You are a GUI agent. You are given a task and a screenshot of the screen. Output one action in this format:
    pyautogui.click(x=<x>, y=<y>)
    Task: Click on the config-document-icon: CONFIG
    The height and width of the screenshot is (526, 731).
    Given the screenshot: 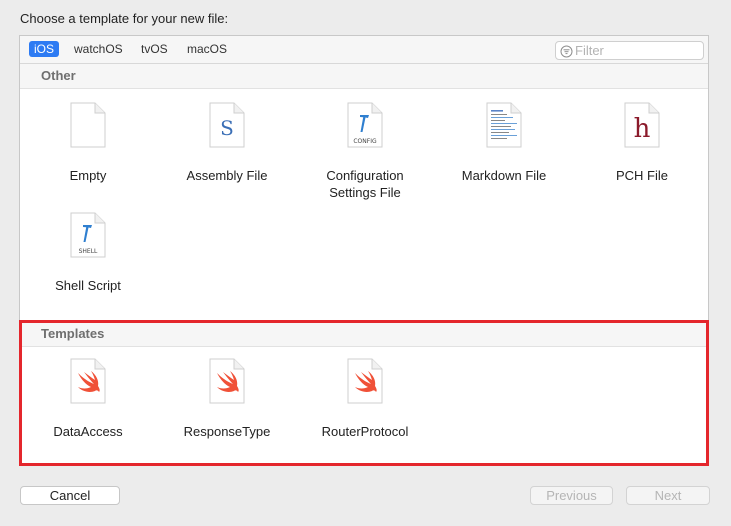 What is the action you would take?
    pyautogui.click(x=365, y=125)
    